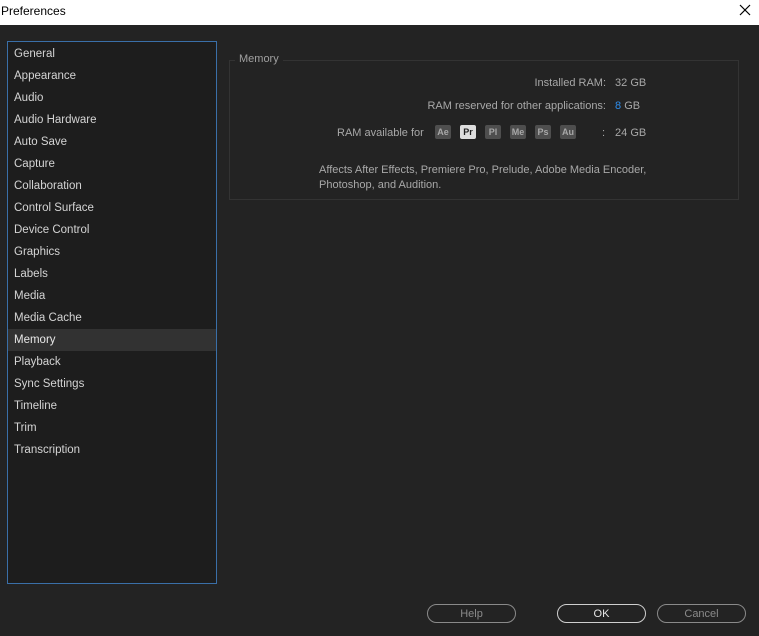 The height and width of the screenshot is (636, 759). What do you see at coordinates (112, 274) in the screenshot?
I see `sidebar-item-labels: Labels` at bounding box center [112, 274].